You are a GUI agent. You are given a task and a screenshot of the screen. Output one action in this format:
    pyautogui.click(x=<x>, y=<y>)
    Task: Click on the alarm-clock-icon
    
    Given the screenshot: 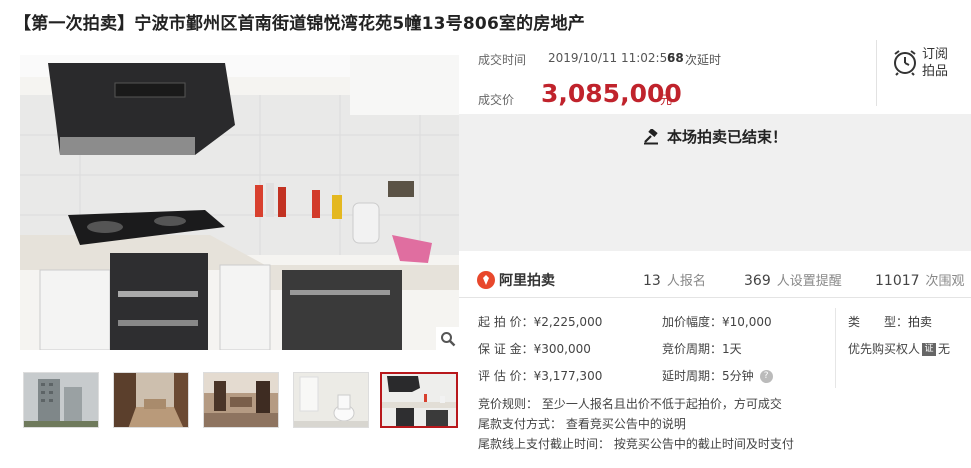 What is the action you would take?
    pyautogui.click(x=905, y=63)
    